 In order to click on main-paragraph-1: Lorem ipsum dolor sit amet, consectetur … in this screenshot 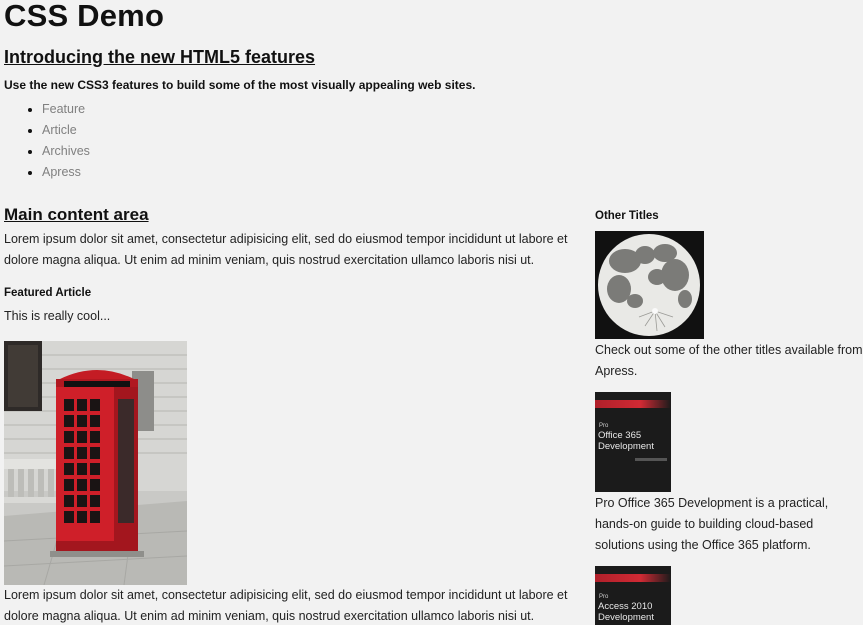, I will do `click(286, 249)`.